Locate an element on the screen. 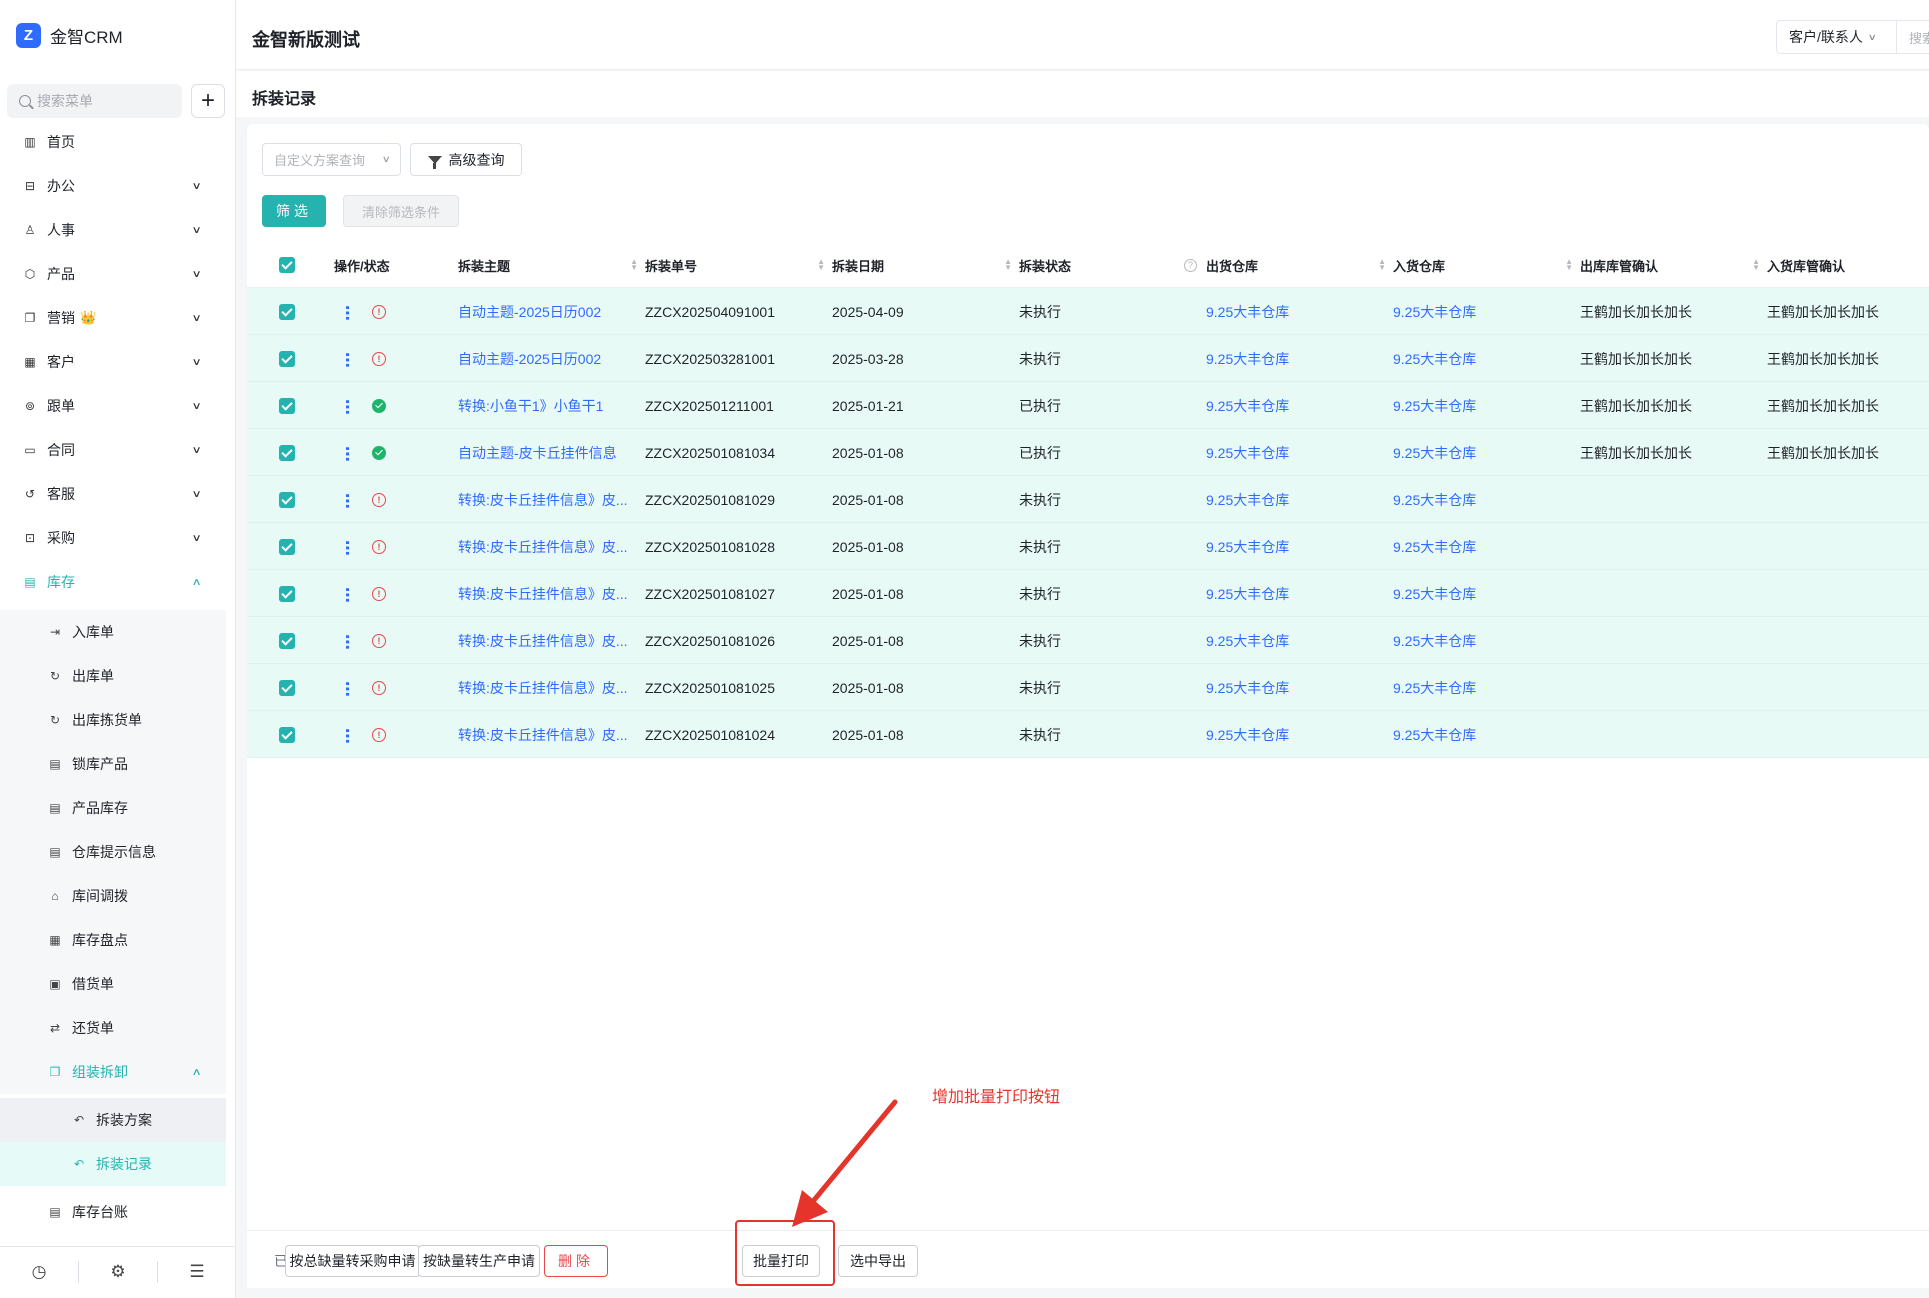 This screenshot has height=1298, width=1929. clear-filter-button: 清除筛选条件 is located at coordinates (401, 211).